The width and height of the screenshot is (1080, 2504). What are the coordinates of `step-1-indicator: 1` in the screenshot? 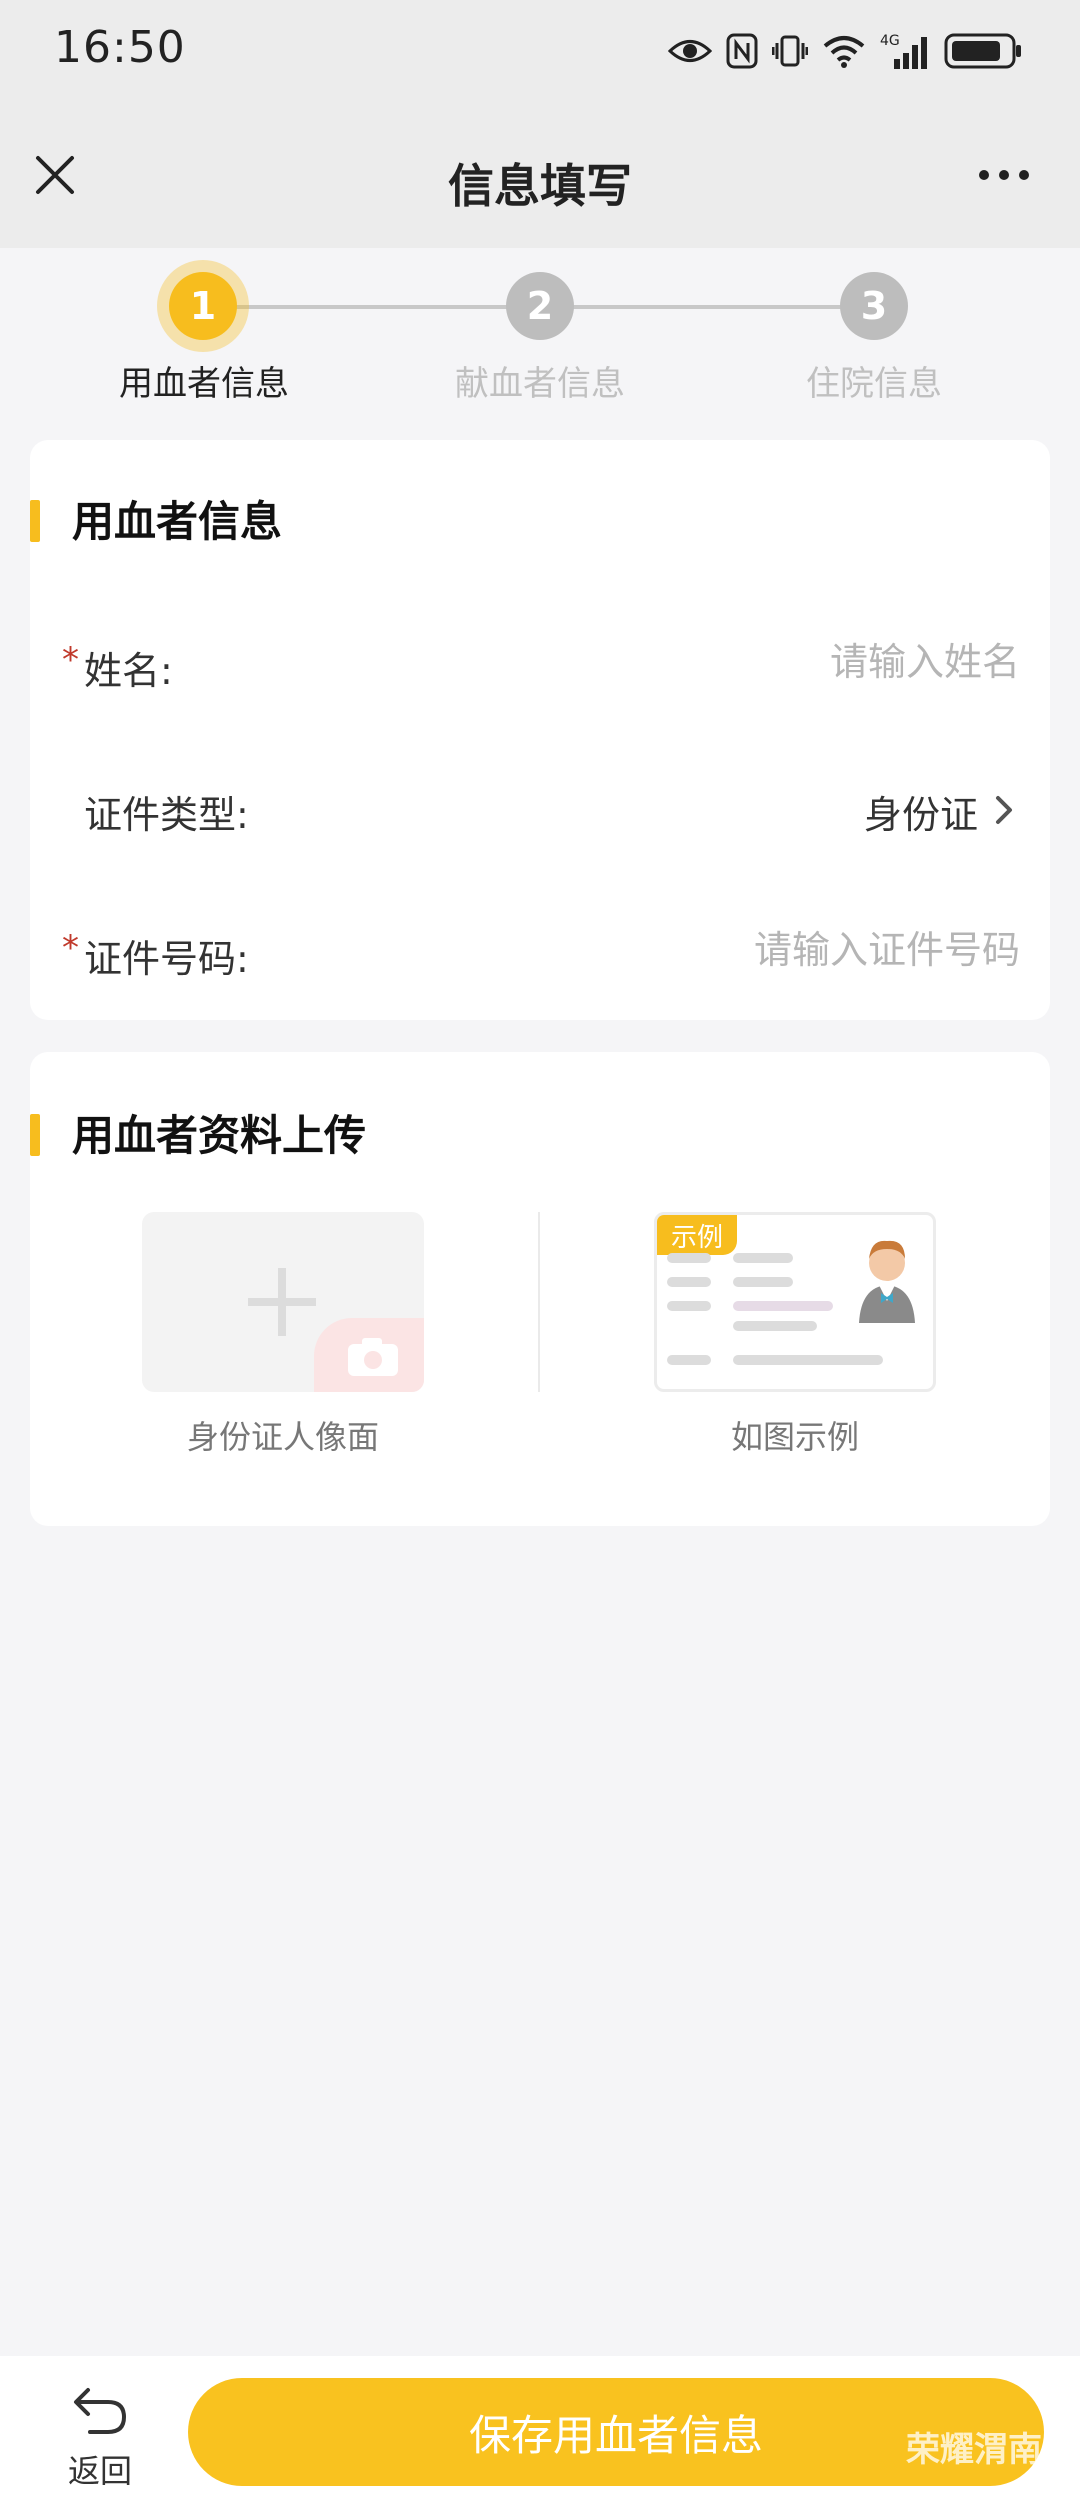 It's located at (203, 306).